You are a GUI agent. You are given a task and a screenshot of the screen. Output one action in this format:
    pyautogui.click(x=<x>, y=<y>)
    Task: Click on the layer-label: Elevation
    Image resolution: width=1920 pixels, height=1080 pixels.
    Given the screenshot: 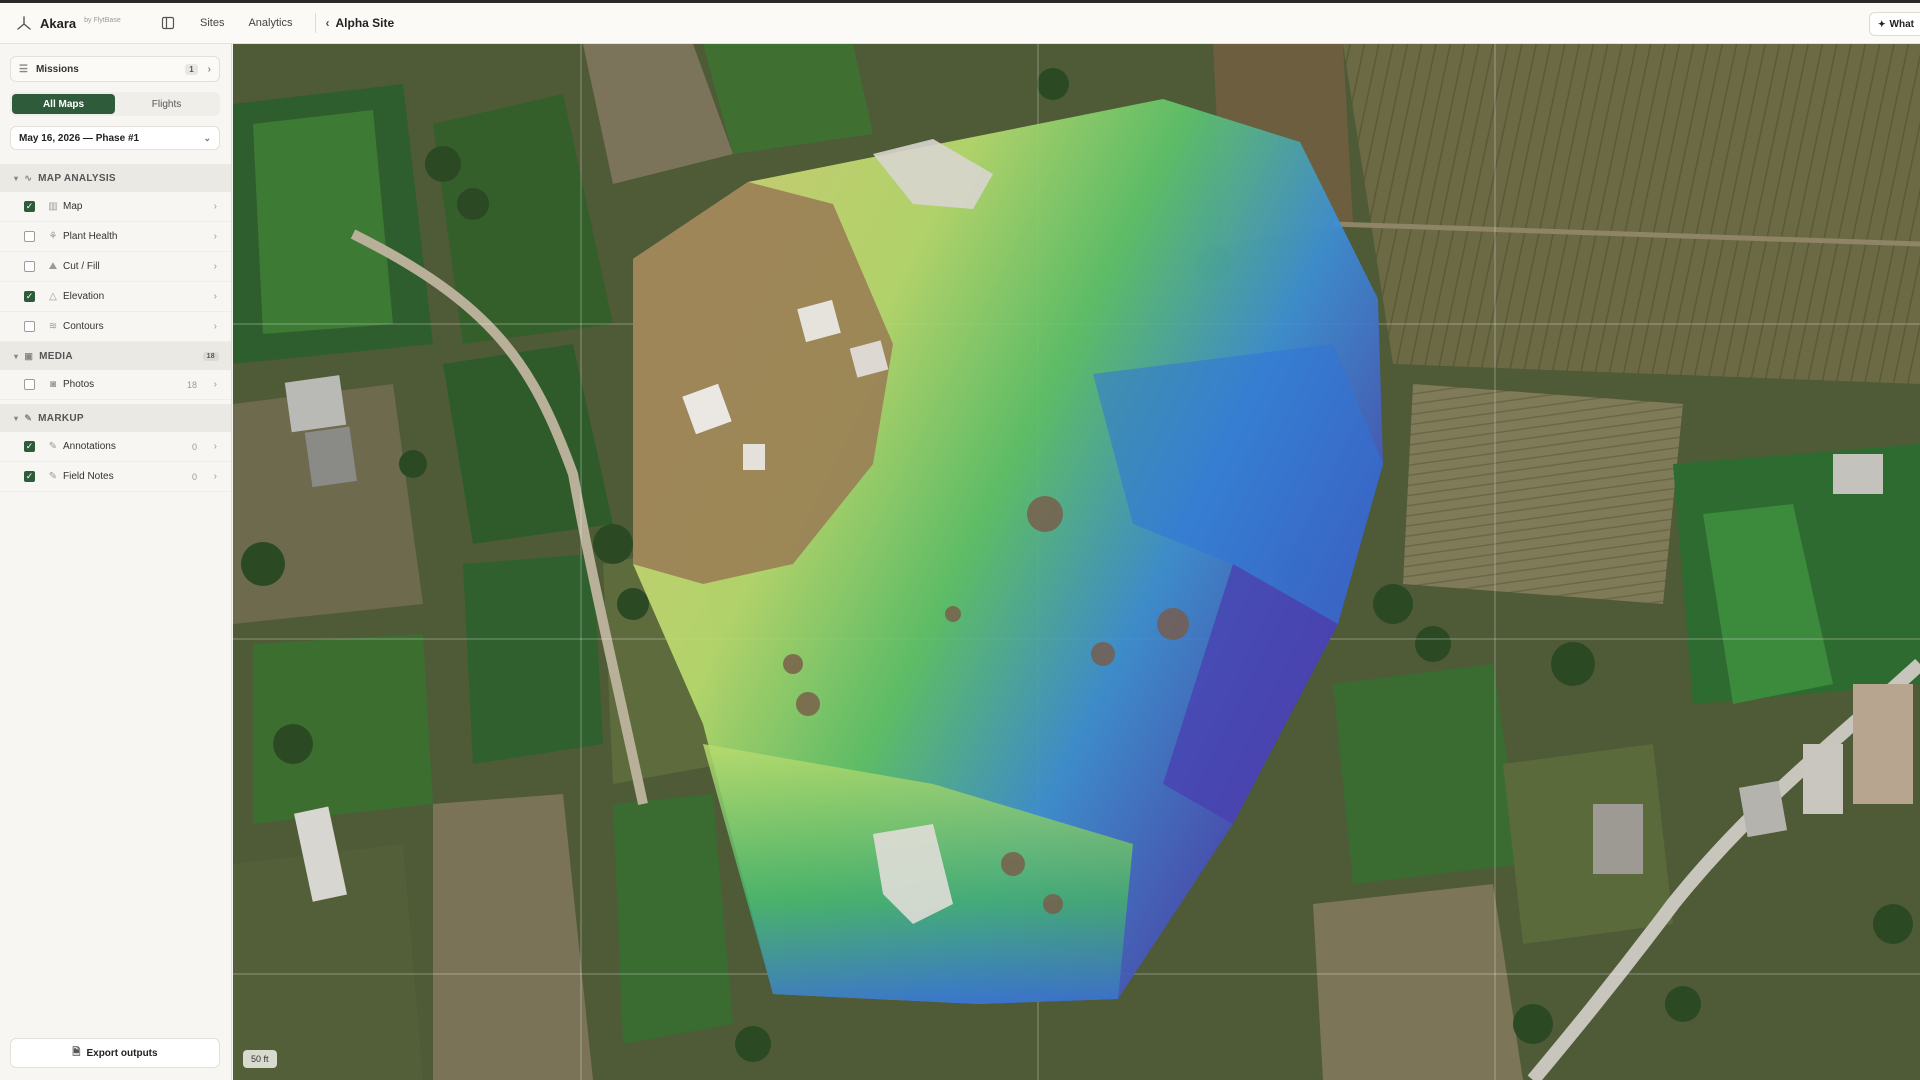 What is the action you would take?
    pyautogui.click(x=84, y=296)
    